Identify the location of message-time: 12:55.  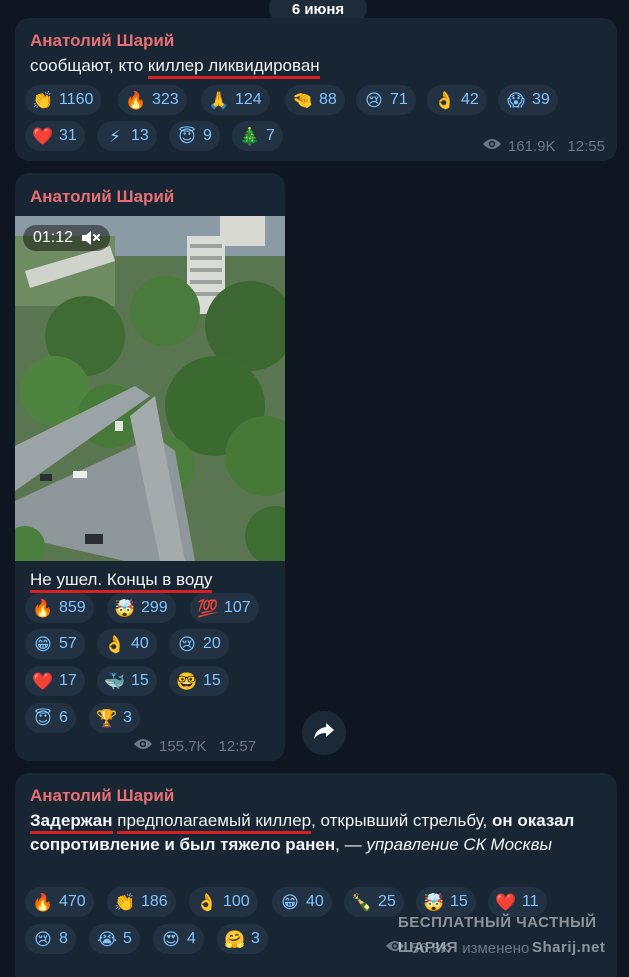
(586, 146).